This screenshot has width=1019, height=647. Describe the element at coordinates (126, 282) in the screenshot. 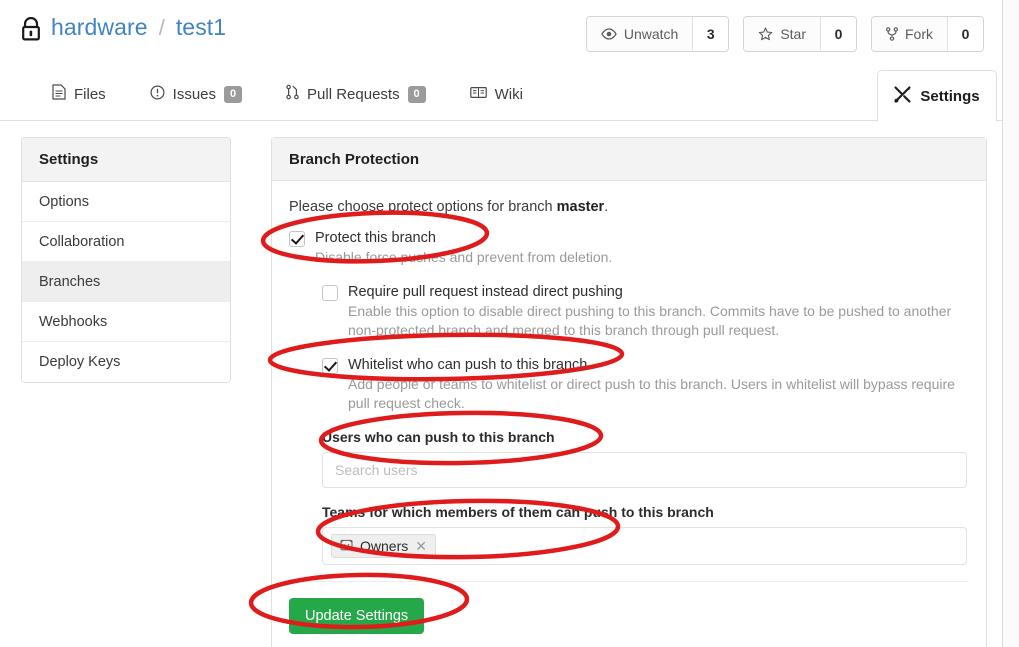

I see `sidebar-item-branches: Branches` at that location.